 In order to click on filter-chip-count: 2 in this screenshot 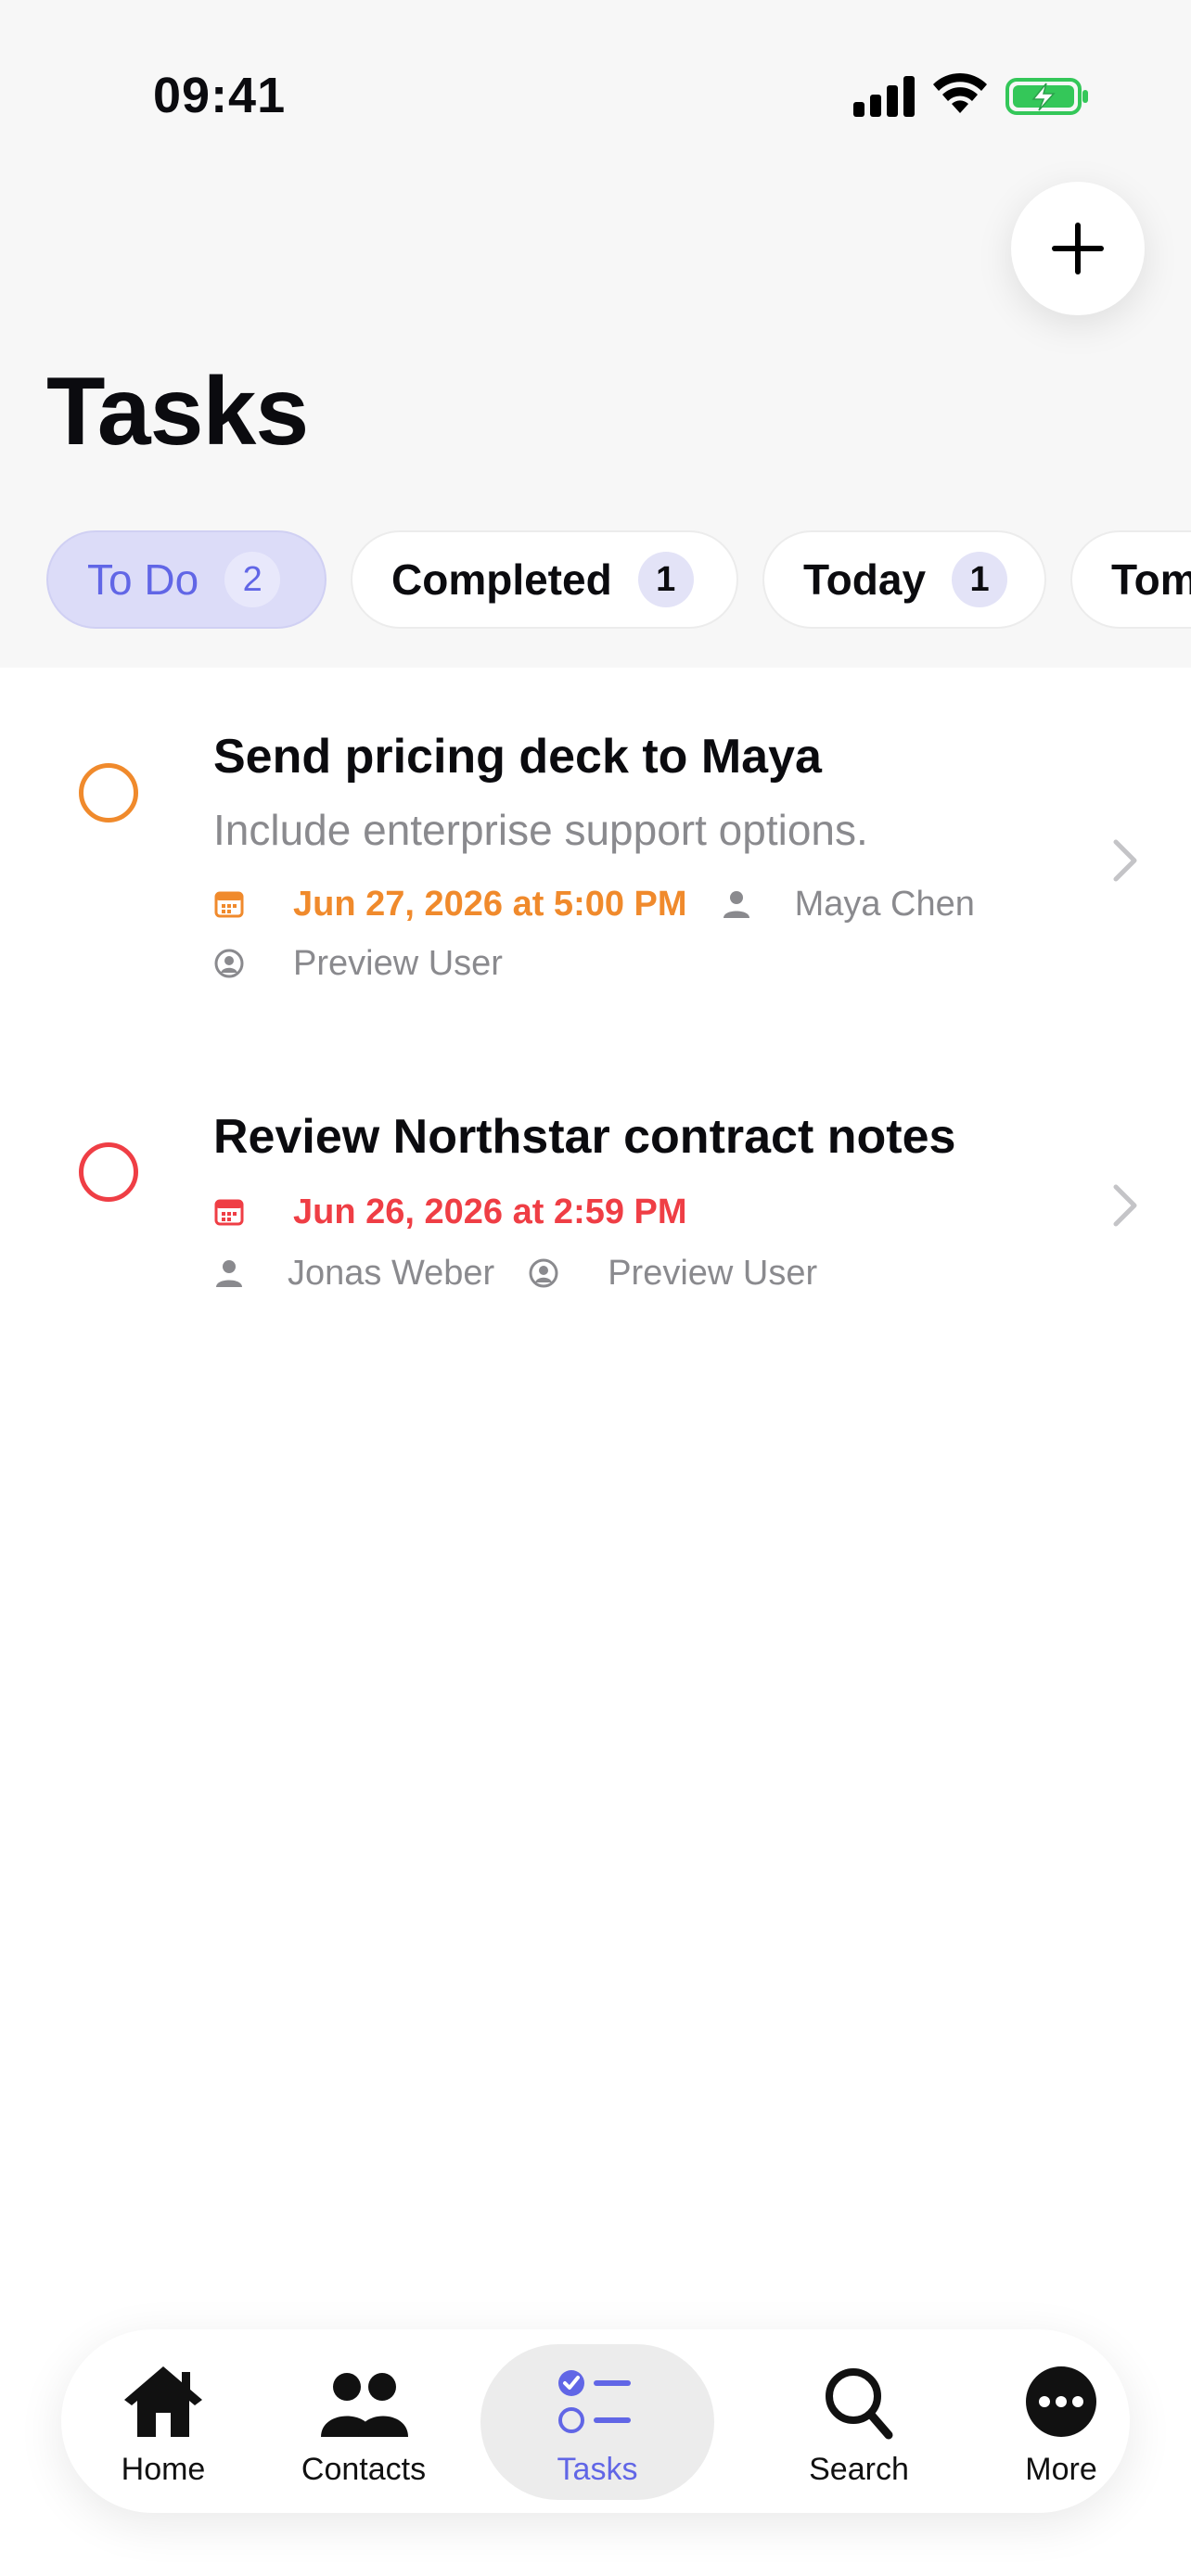, I will do `click(252, 579)`.